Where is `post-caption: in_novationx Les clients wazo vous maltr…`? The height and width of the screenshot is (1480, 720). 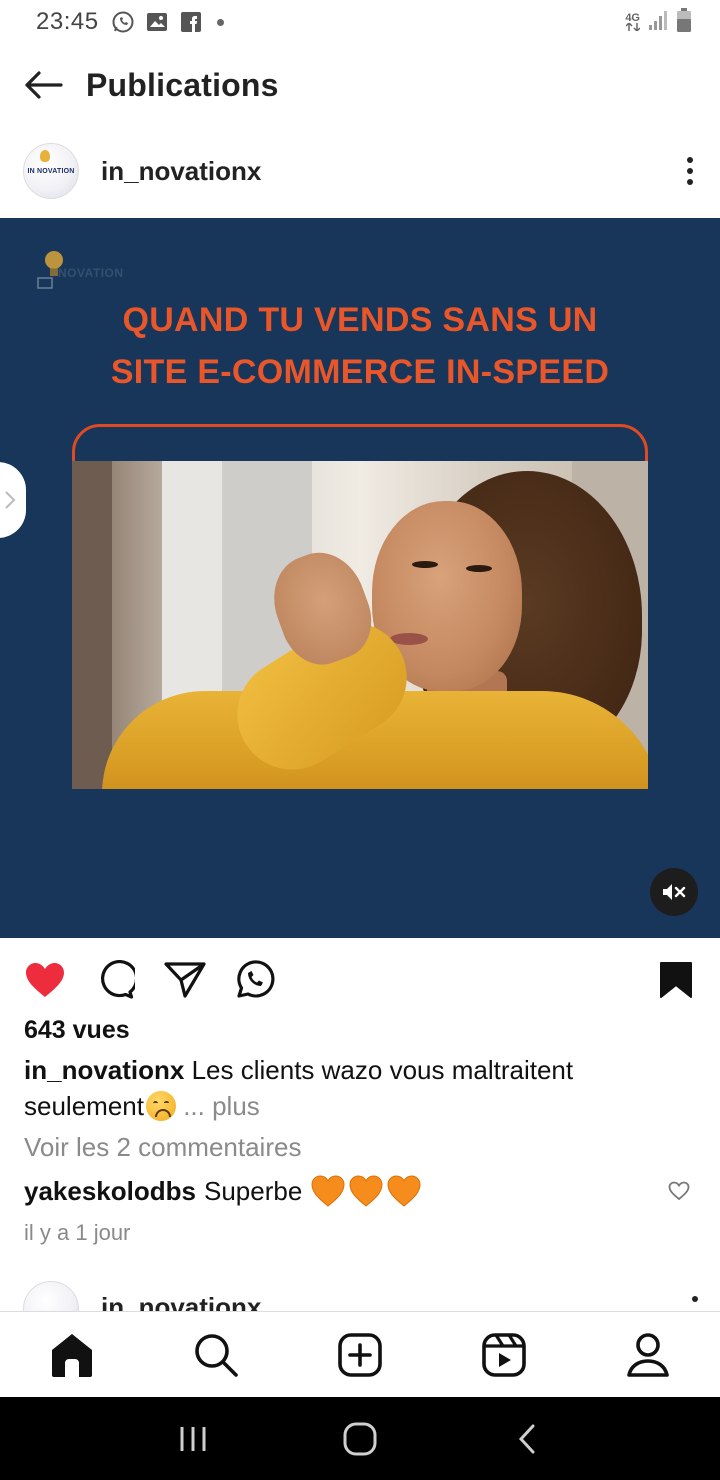 post-caption: in_novationx Les clients wazo vous maltr… is located at coordinates (354, 1088).